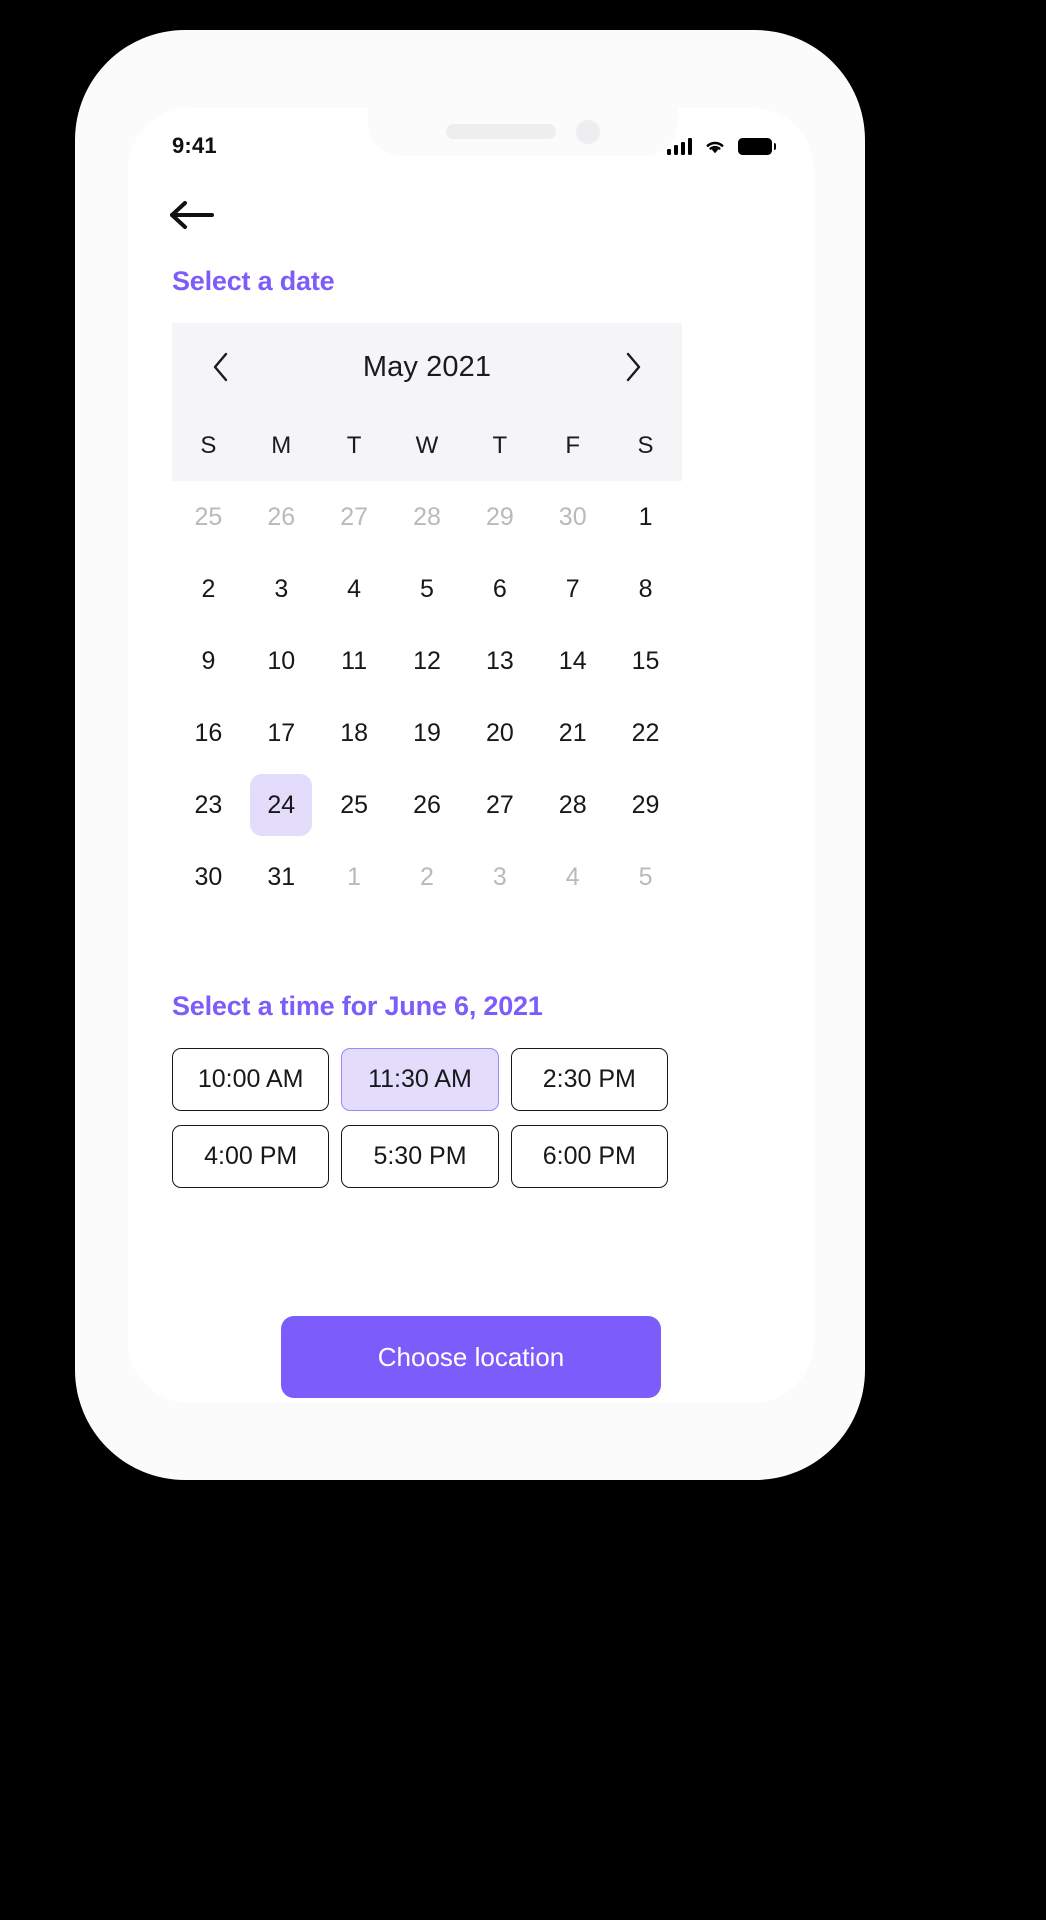 Image resolution: width=1046 pixels, height=1920 pixels. What do you see at coordinates (420, 1156) in the screenshot?
I see `time-slot: 5:30 PM` at bounding box center [420, 1156].